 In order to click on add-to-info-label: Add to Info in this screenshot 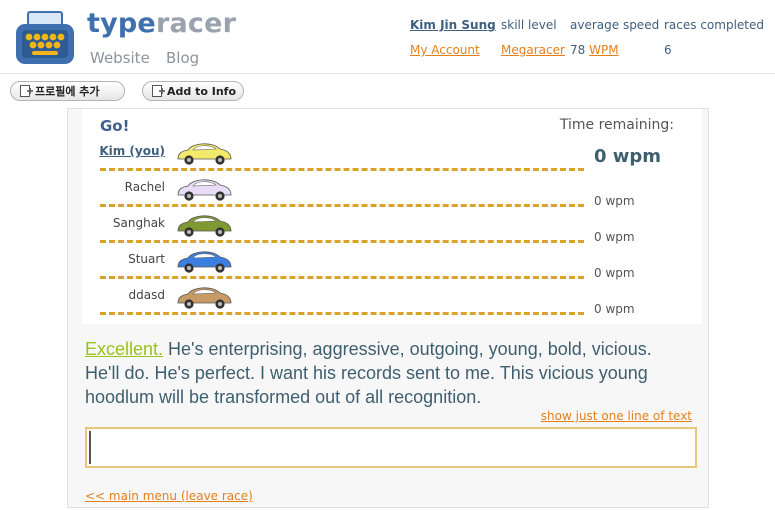, I will do `click(202, 91)`.